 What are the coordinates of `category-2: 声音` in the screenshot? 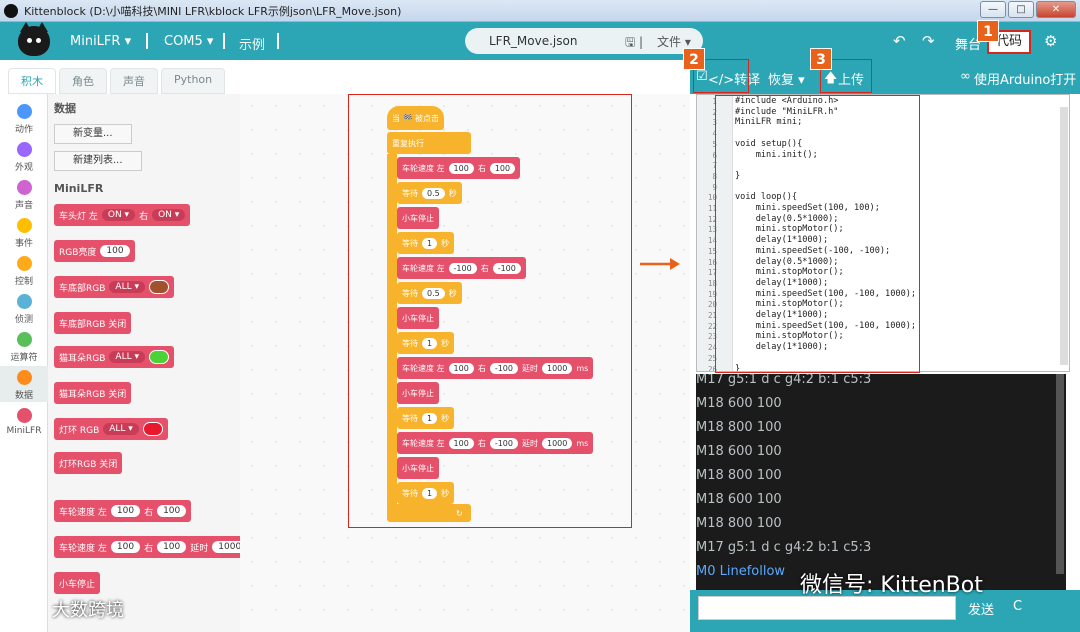 It's located at (24, 194).